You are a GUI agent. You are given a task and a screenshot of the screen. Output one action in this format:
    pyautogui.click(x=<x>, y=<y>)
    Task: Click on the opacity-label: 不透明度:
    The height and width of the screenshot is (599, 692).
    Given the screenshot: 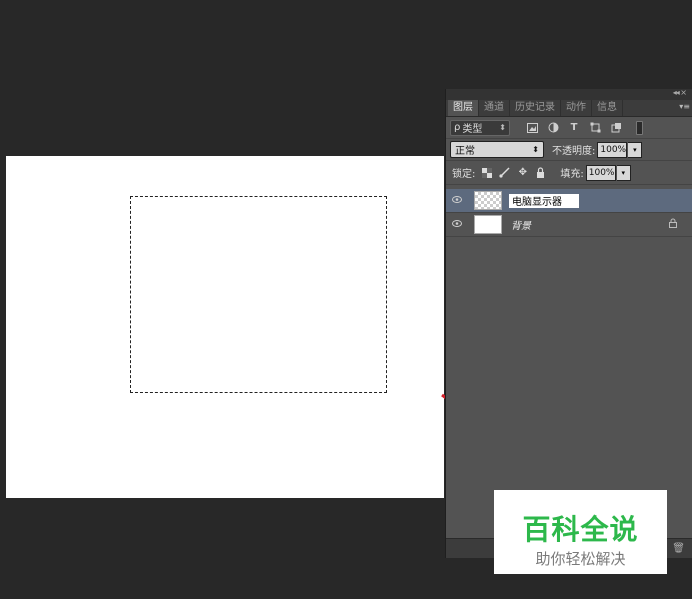 What is the action you would take?
    pyautogui.click(x=574, y=151)
    